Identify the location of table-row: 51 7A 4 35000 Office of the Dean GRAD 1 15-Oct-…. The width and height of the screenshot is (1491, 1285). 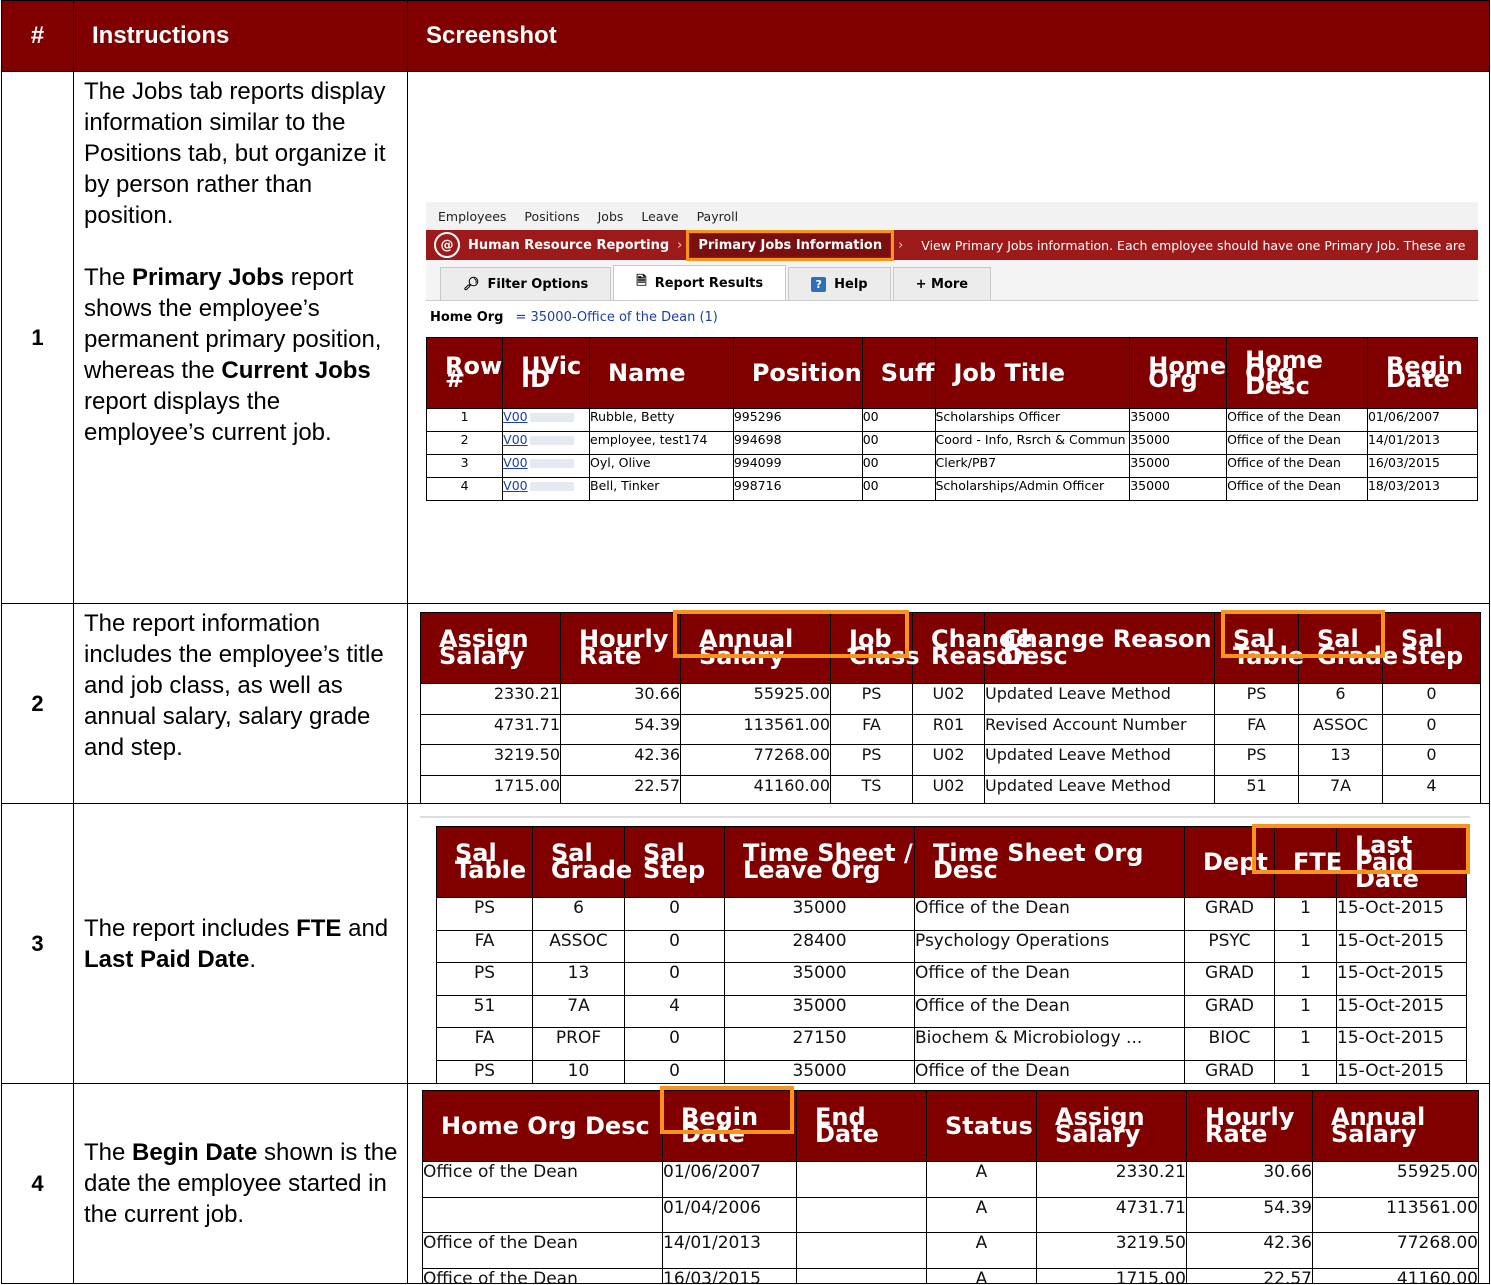
(951, 1011).